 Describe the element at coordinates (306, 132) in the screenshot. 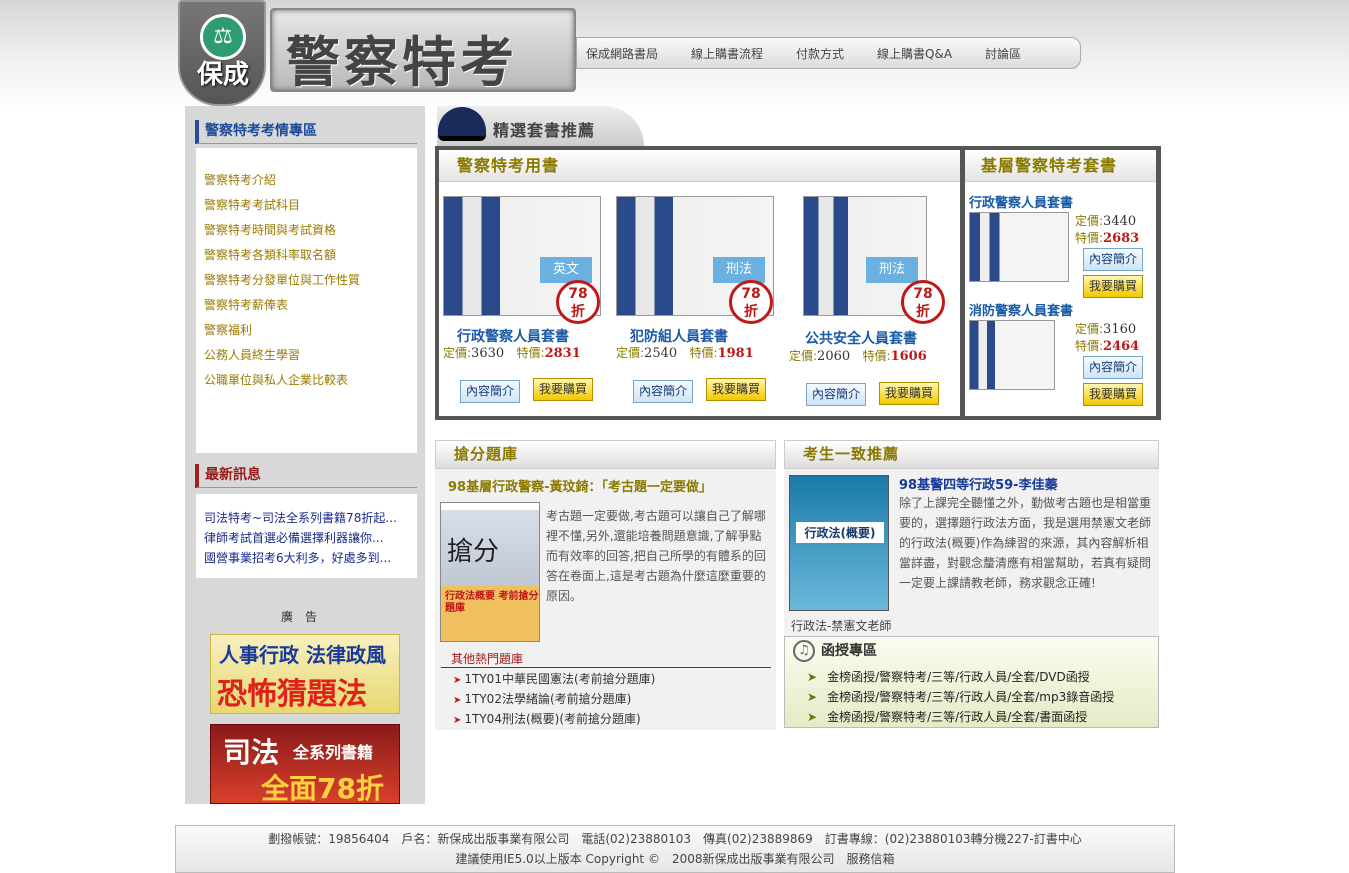

I see `exam-info-title: 警察特考考情專區` at that location.